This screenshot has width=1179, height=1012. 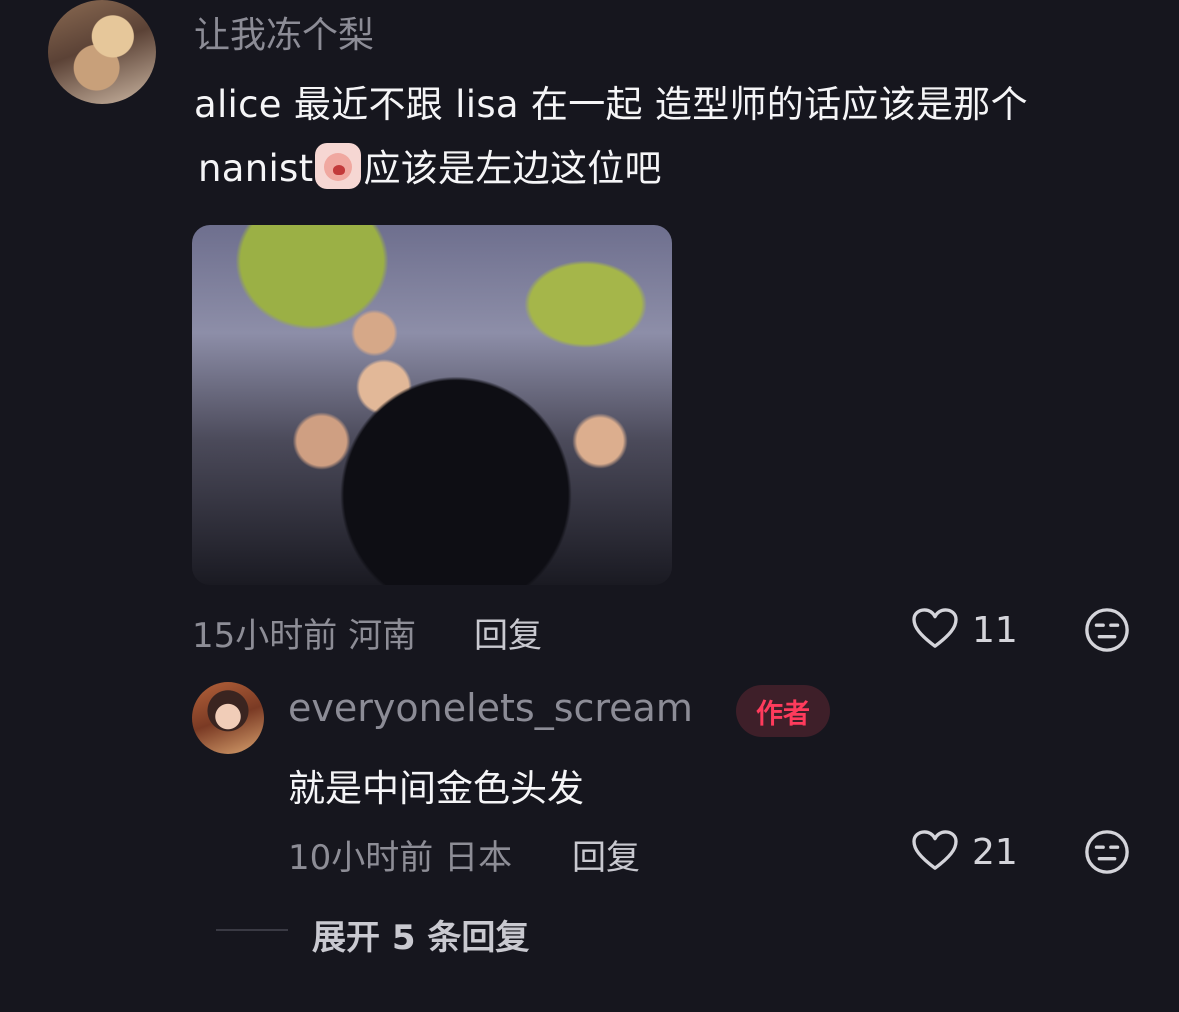 I want to click on comment-photo, so click(x=432, y=405).